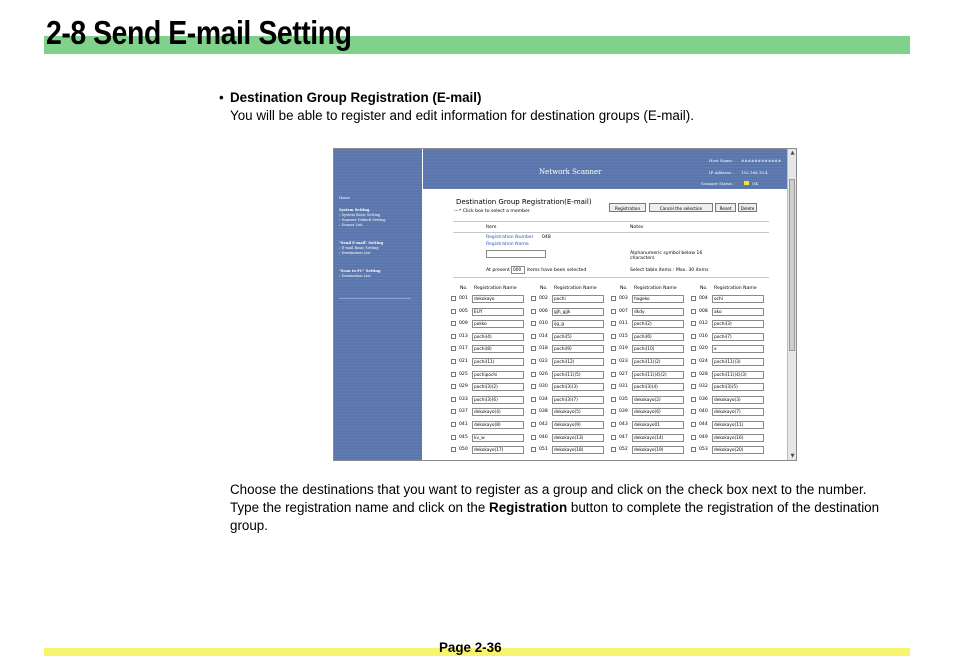  What do you see at coordinates (738, 324) in the screenshot?
I see `member-name-field: pochi(3)` at bounding box center [738, 324].